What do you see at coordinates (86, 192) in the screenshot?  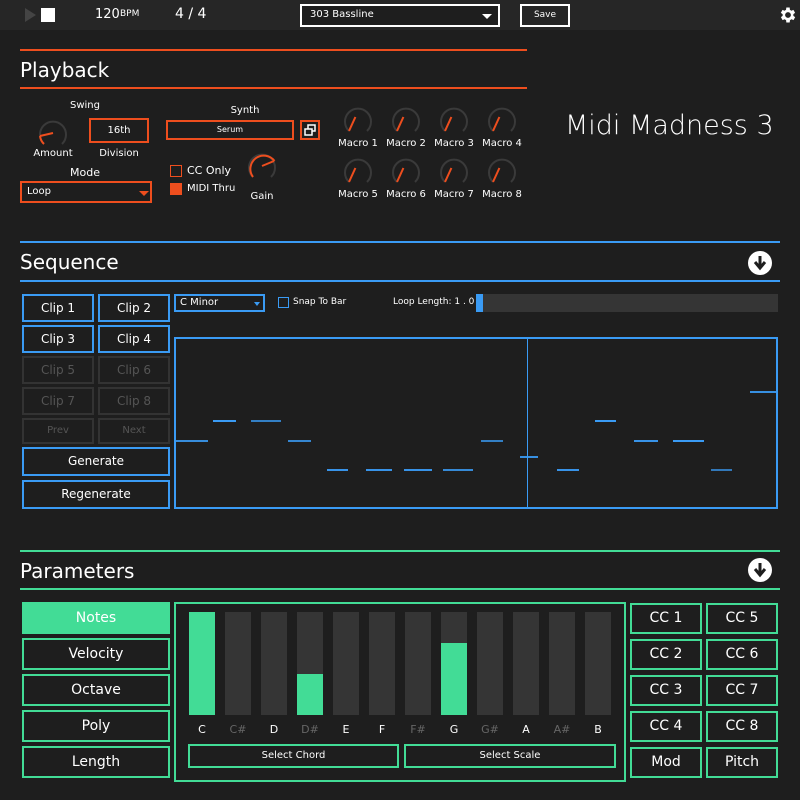 I see `mode-dropdown: Loop` at bounding box center [86, 192].